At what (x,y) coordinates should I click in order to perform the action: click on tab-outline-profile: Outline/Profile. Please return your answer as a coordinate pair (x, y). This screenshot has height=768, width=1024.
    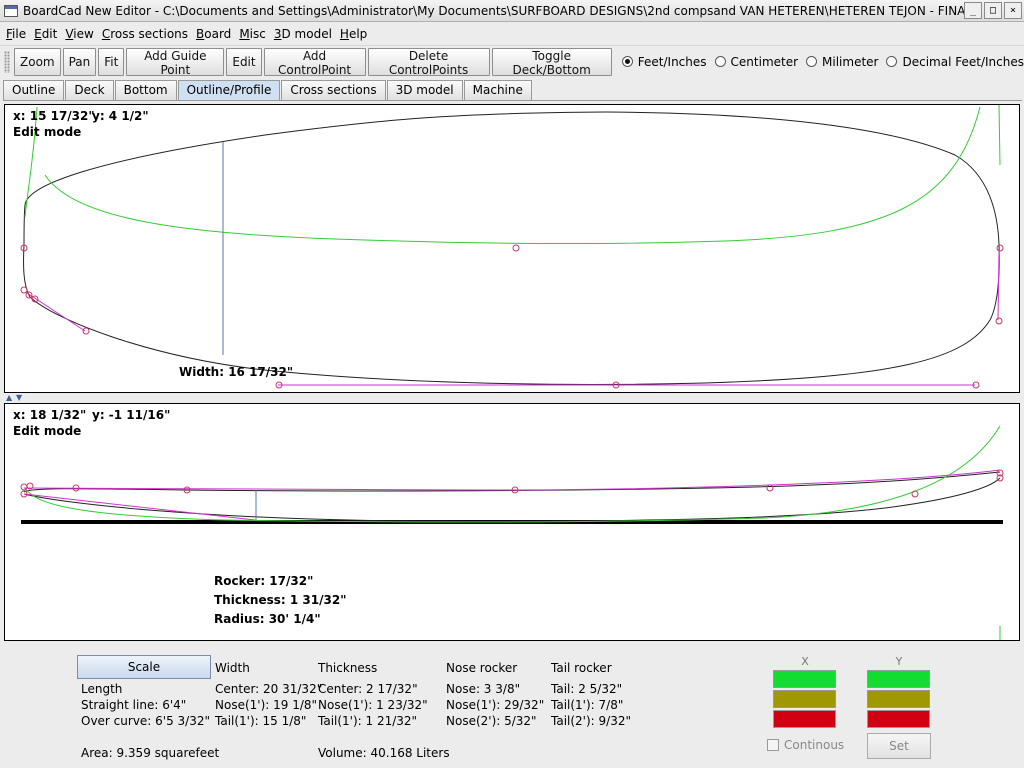
    Looking at the image, I should click on (229, 90).